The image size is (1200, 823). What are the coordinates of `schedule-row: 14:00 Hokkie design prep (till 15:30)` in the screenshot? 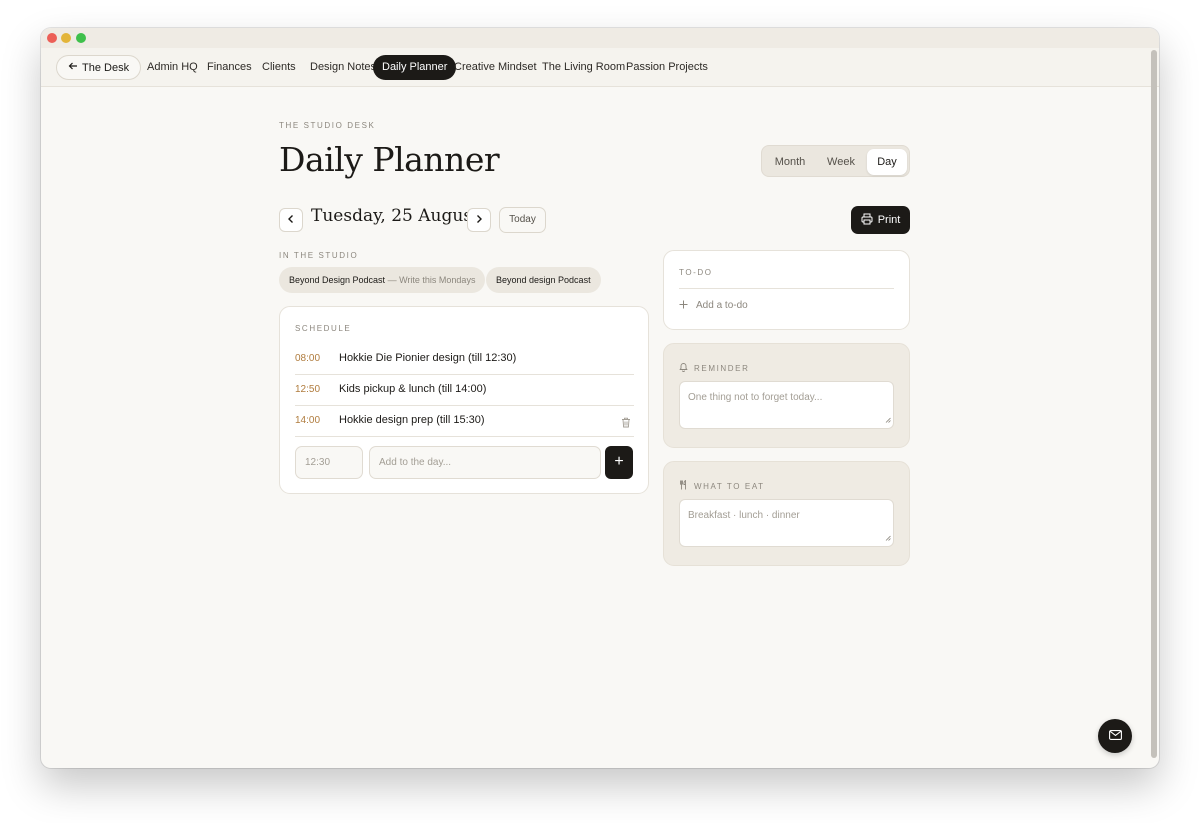 It's located at (464, 421).